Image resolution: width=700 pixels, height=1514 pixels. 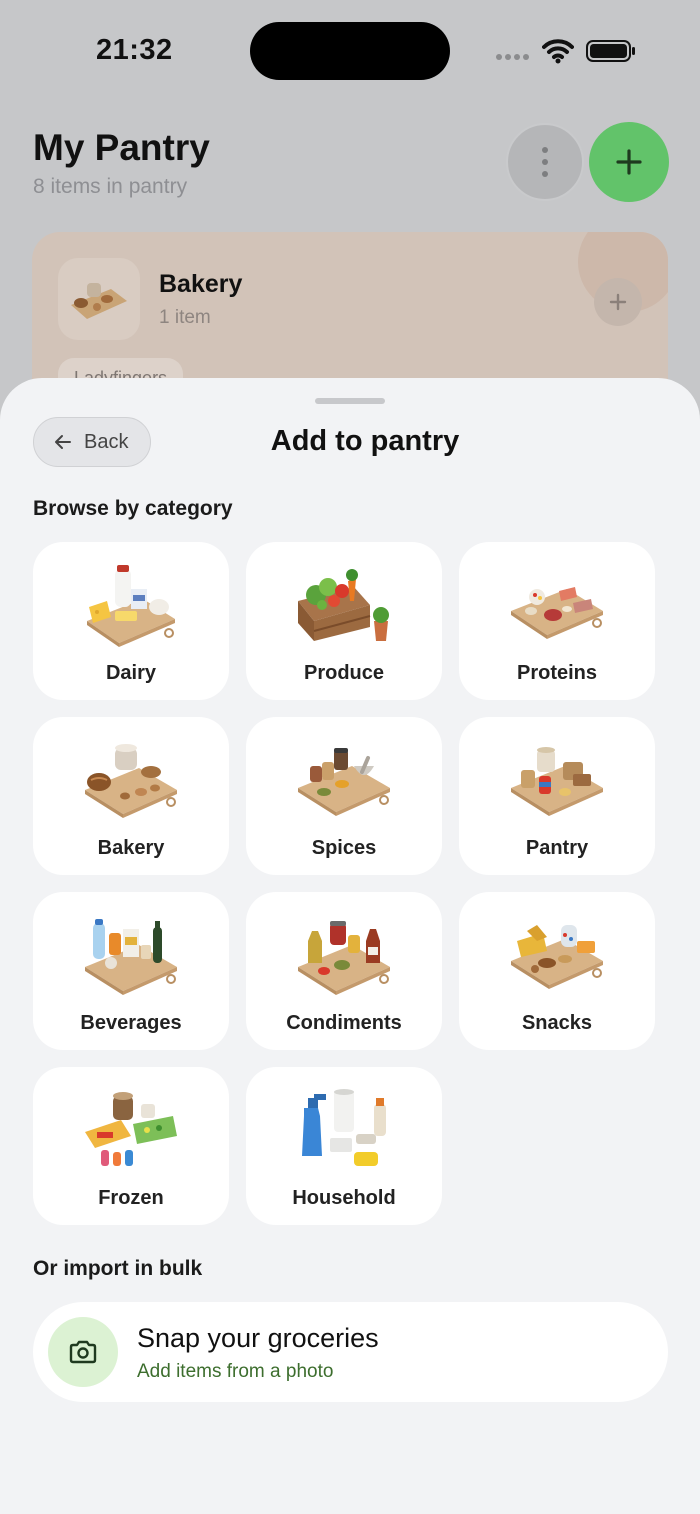 I want to click on category-tile-frozen: Frozen, so click(x=131, y=1146).